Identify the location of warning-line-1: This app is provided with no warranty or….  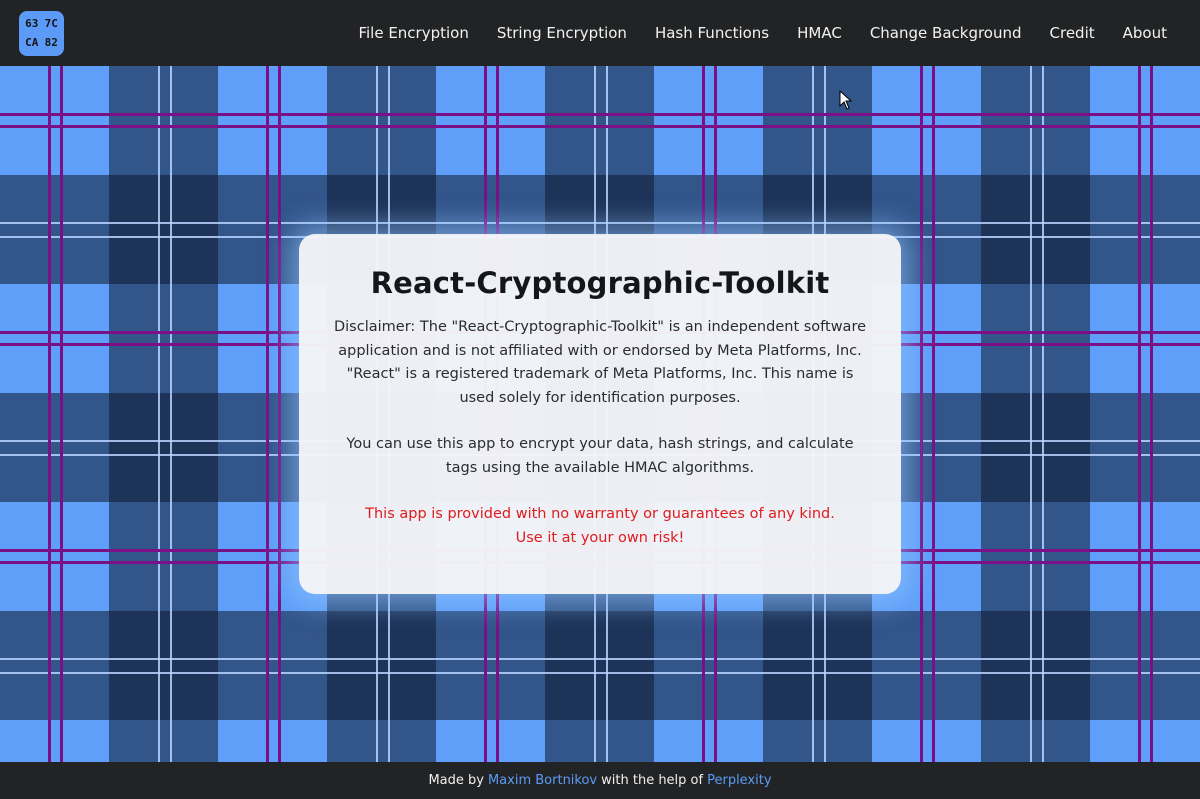
(600, 514).